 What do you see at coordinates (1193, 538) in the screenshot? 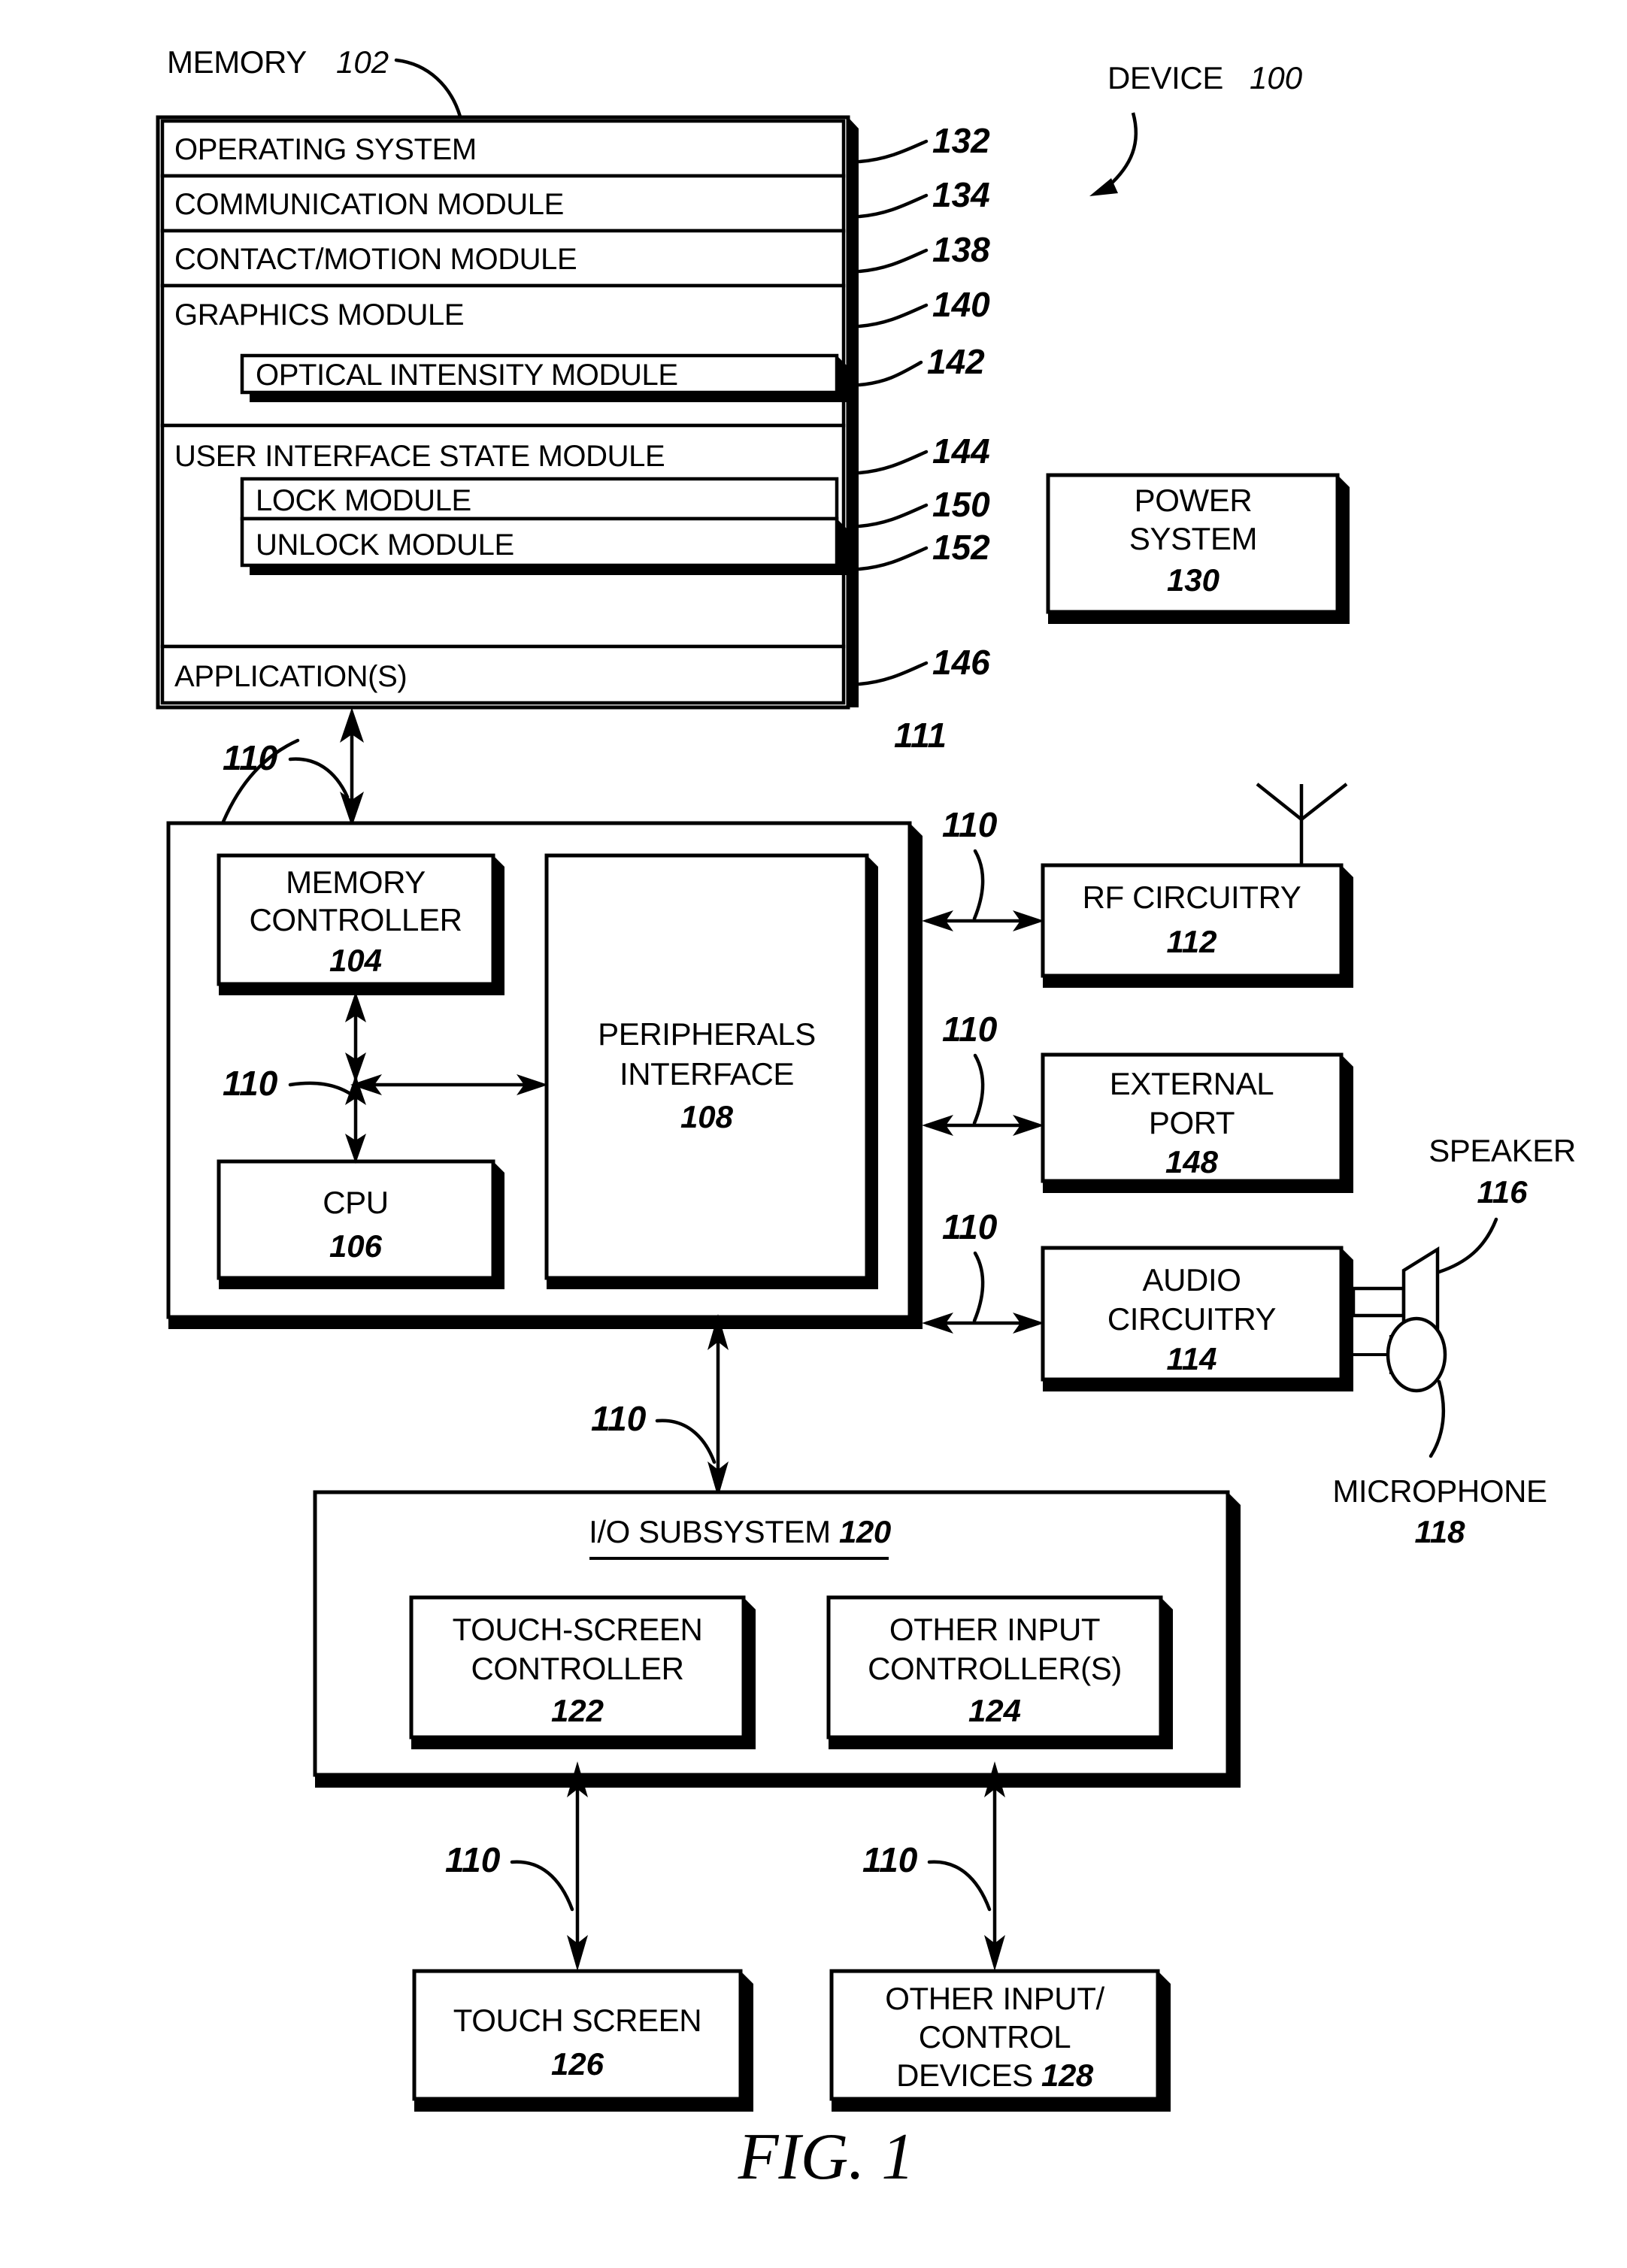
I see `power-system-line2: SYSTEM` at bounding box center [1193, 538].